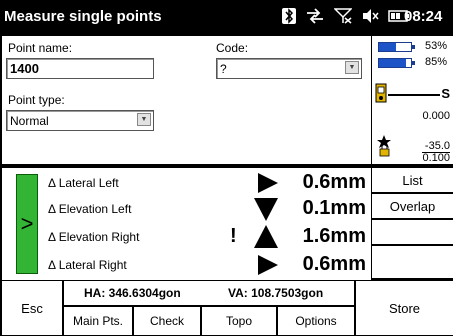  I want to click on deviation-value: 0.1mm, so click(334, 208).